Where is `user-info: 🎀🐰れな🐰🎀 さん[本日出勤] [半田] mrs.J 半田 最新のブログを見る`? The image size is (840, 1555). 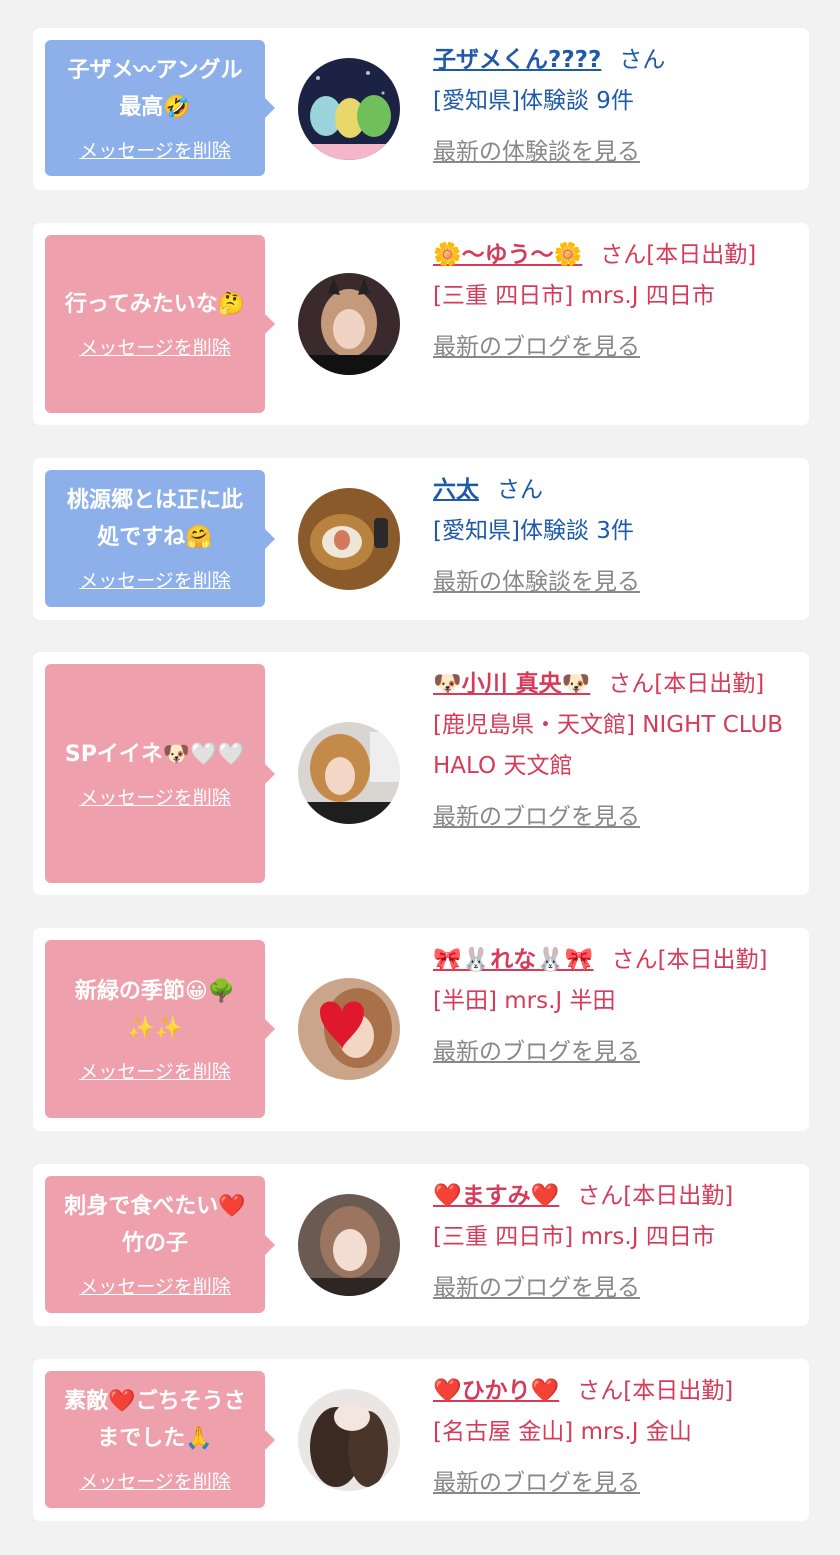
user-info: 🎀🐰れな🐰🎀 さん[本日出勤] [半田] mrs.J 半田 最新のブログを見る is located at coordinates (609, 1003).